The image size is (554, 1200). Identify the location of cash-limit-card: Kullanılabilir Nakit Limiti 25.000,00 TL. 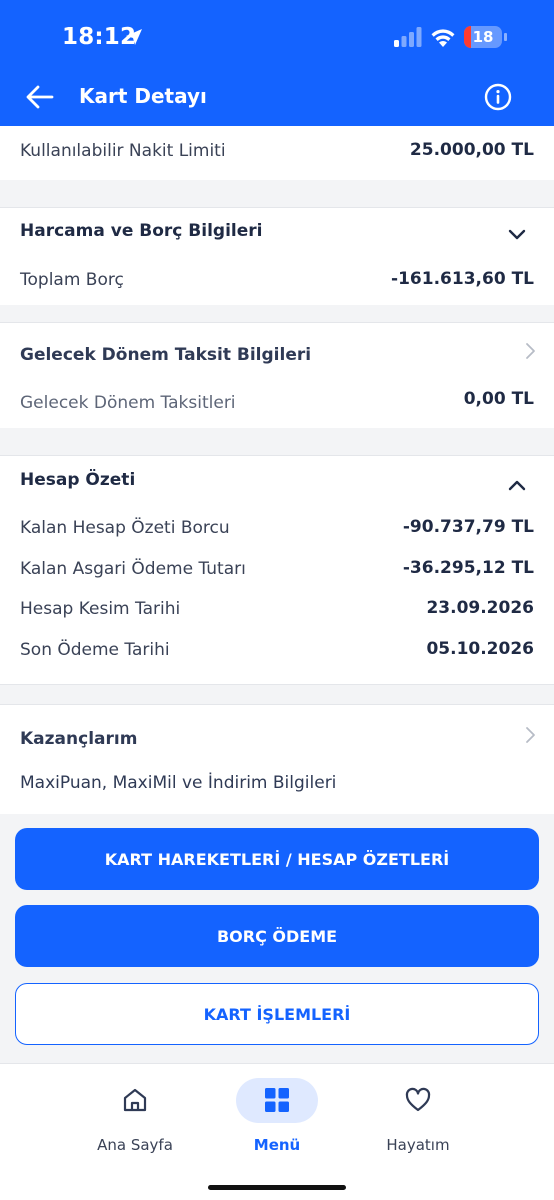
(277, 153).